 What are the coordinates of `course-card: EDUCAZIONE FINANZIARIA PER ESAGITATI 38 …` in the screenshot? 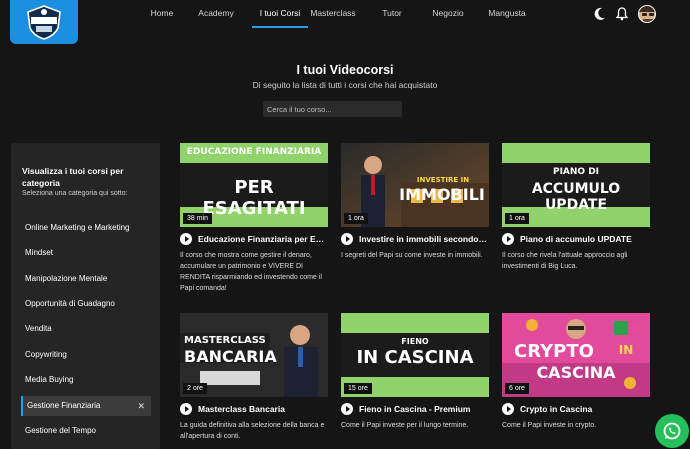 It's located at (254, 217).